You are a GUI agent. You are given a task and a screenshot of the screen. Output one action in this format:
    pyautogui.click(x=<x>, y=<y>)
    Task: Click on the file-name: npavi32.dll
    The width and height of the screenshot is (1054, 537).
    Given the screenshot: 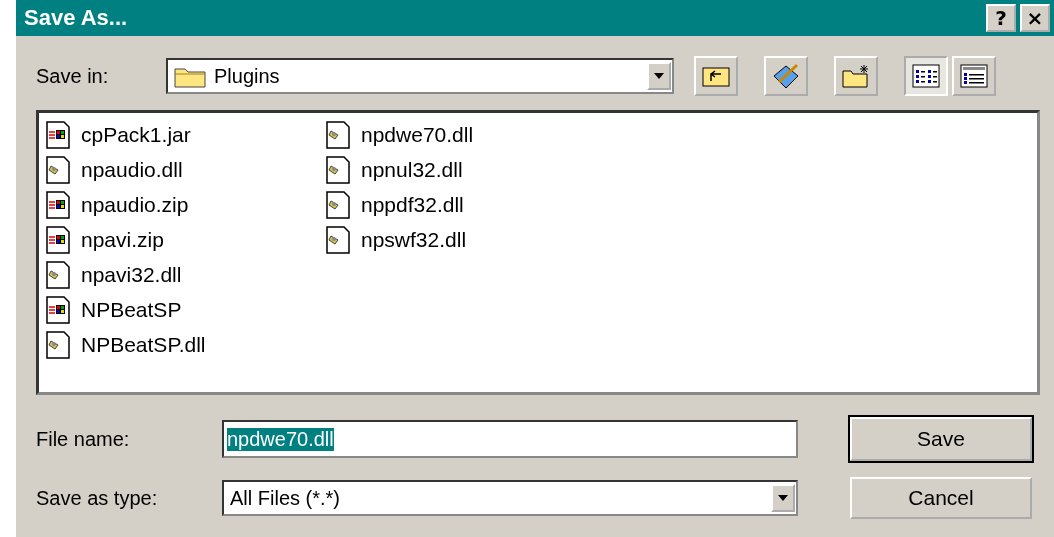 What is the action you would take?
    pyautogui.click(x=131, y=274)
    